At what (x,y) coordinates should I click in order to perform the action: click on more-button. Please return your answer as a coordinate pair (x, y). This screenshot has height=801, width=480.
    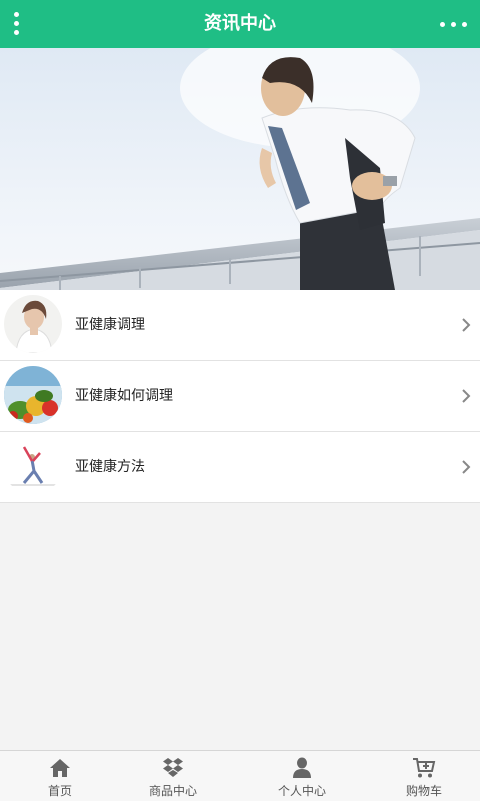
    Looking at the image, I should click on (454, 24).